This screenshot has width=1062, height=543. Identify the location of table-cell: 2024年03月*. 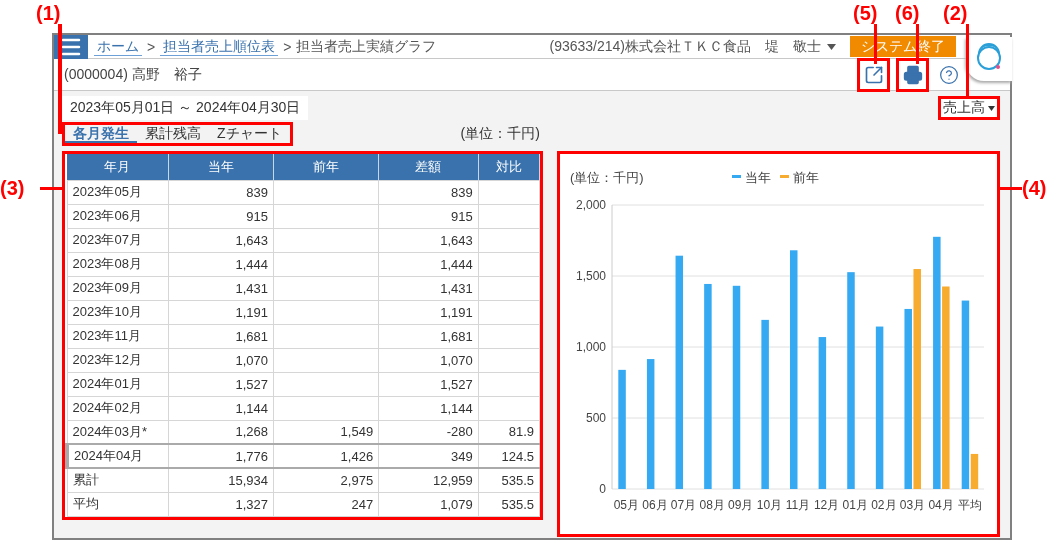
(118, 432).